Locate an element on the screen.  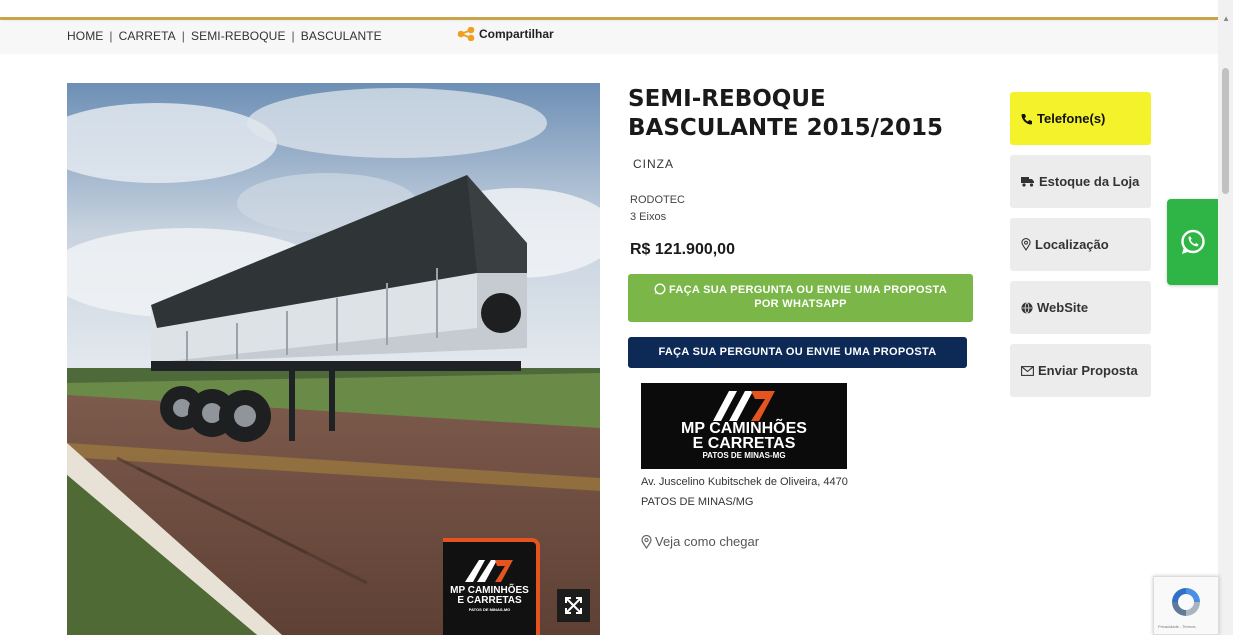
website-label: WebSite is located at coordinates (1063, 307).